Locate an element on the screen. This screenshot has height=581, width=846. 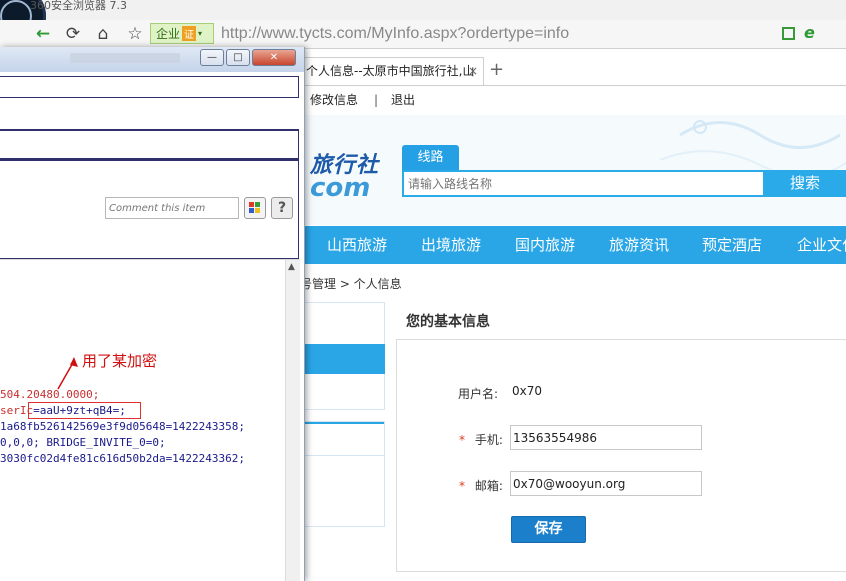
code-line: 504.20480.0000; is located at coordinates (49, 394).